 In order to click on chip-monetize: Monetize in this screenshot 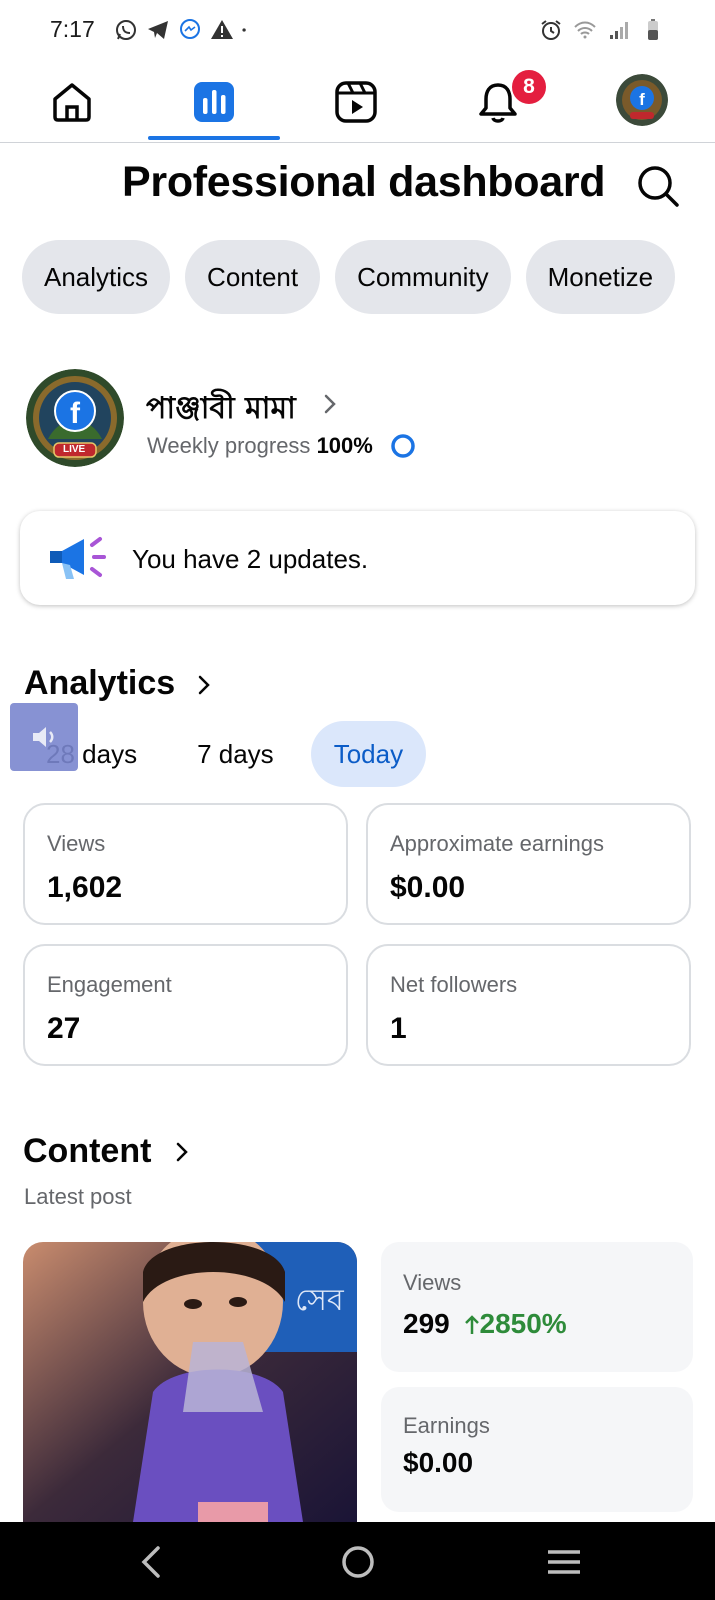, I will do `click(600, 277)`.